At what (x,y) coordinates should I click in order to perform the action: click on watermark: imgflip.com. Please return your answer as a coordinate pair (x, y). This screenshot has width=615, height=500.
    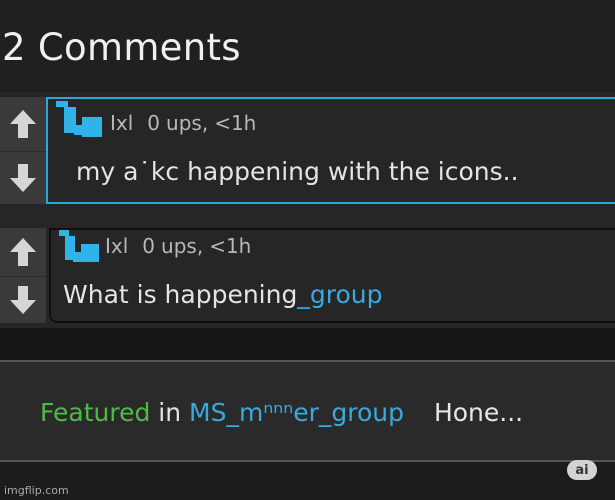
    Looking at the image, I should click on (36, 490).